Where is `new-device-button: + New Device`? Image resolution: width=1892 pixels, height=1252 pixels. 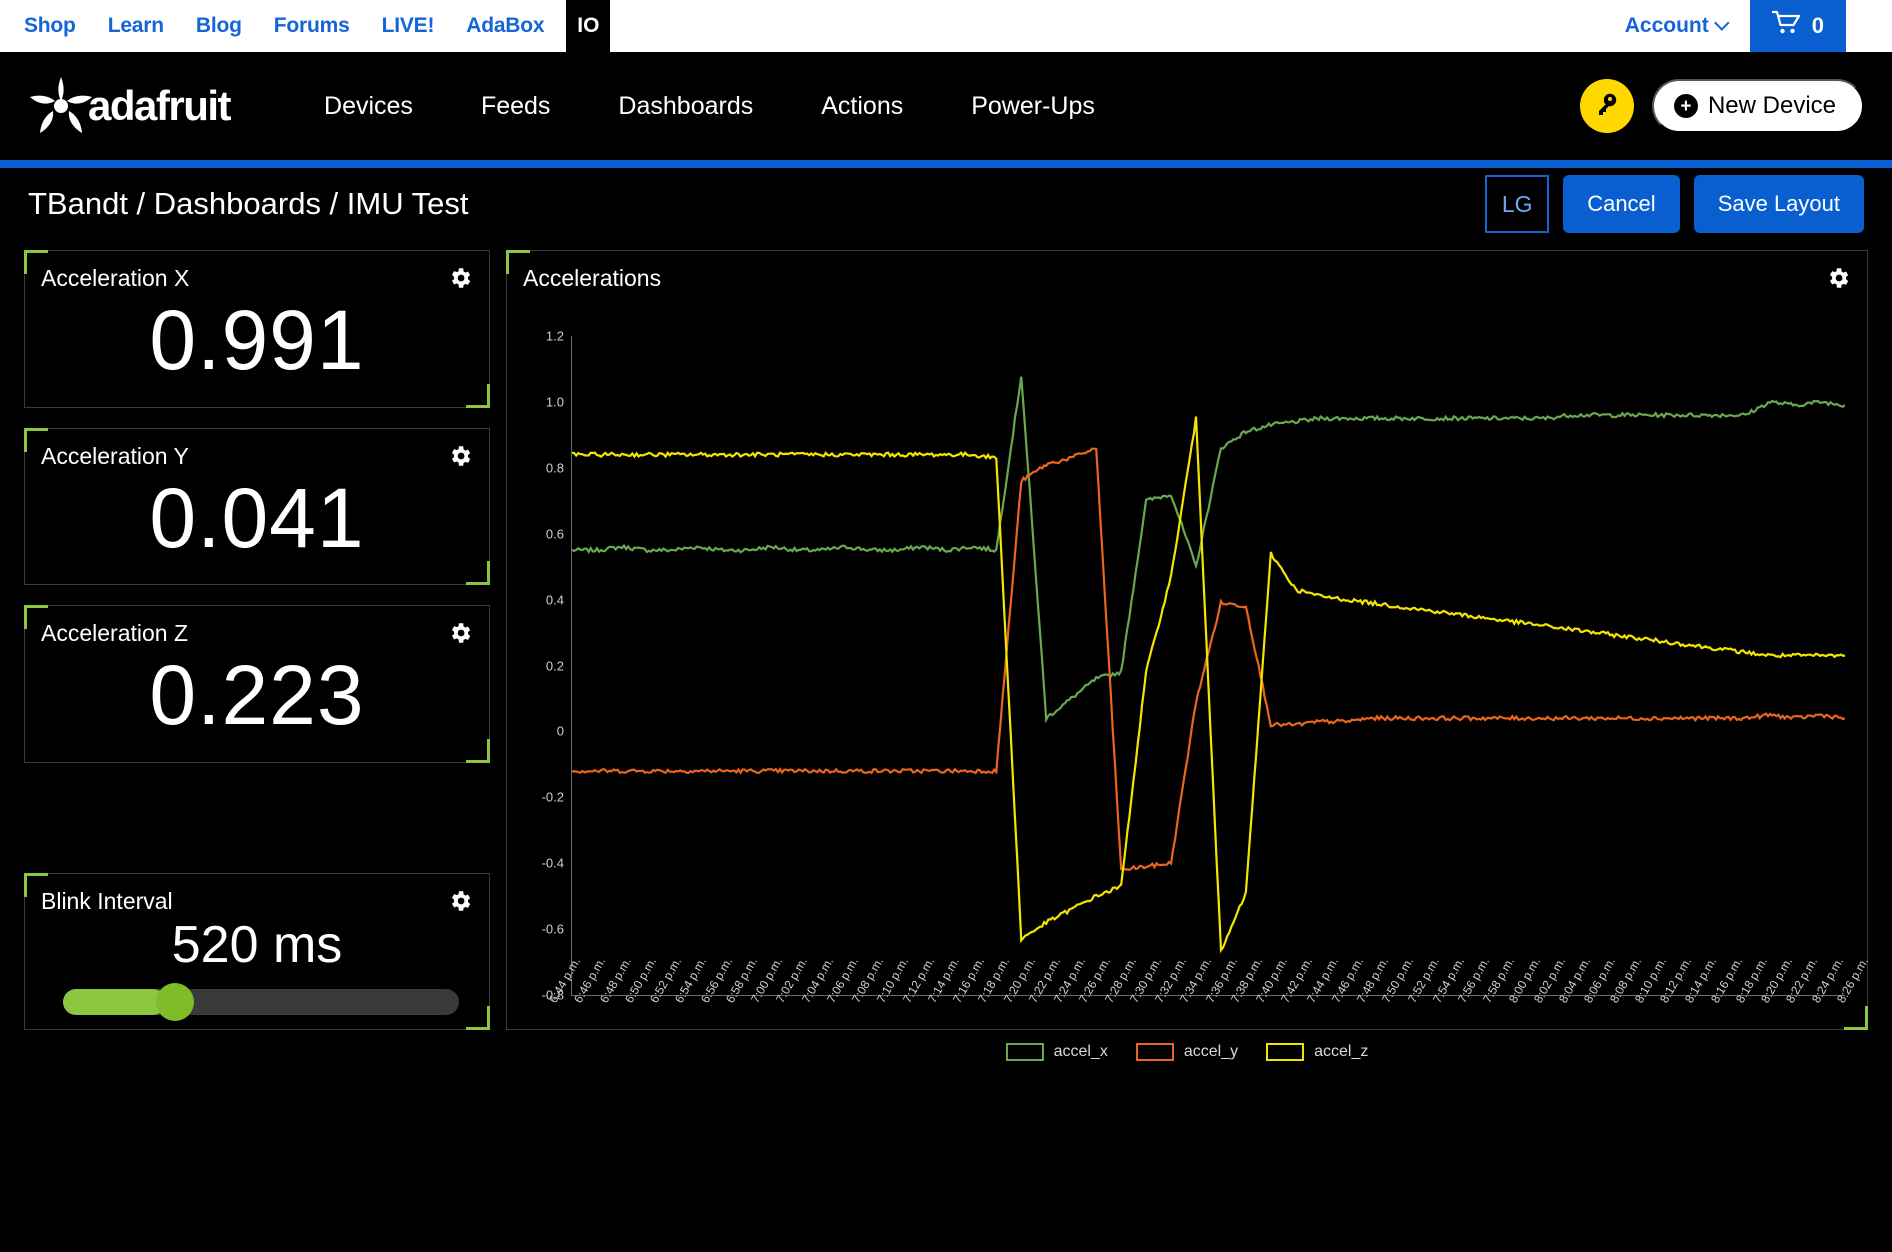
new-device-button: + New Device is located at coordinates (1757, 106).